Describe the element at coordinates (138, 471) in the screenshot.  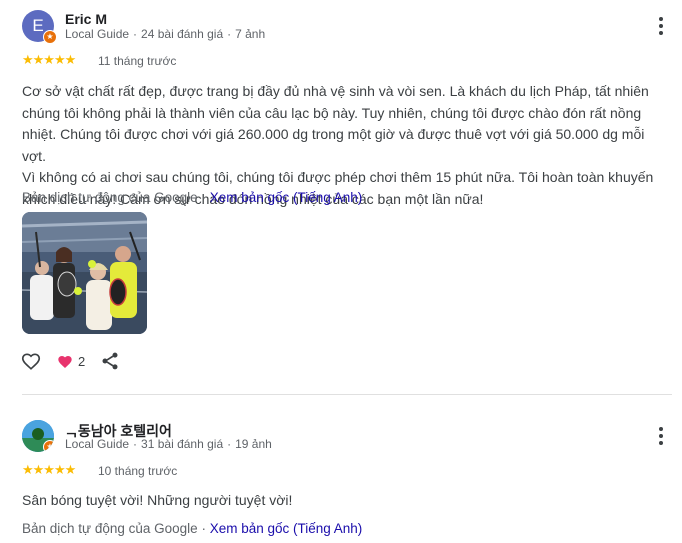
I see `review-time: 10 tháng trước` at that location.